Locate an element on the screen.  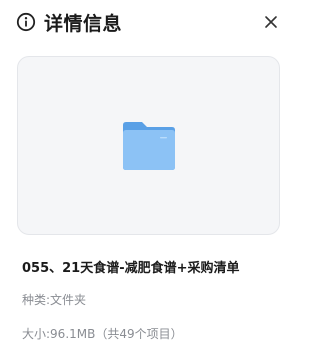
folder-icon is located at coordinates (148, 145).